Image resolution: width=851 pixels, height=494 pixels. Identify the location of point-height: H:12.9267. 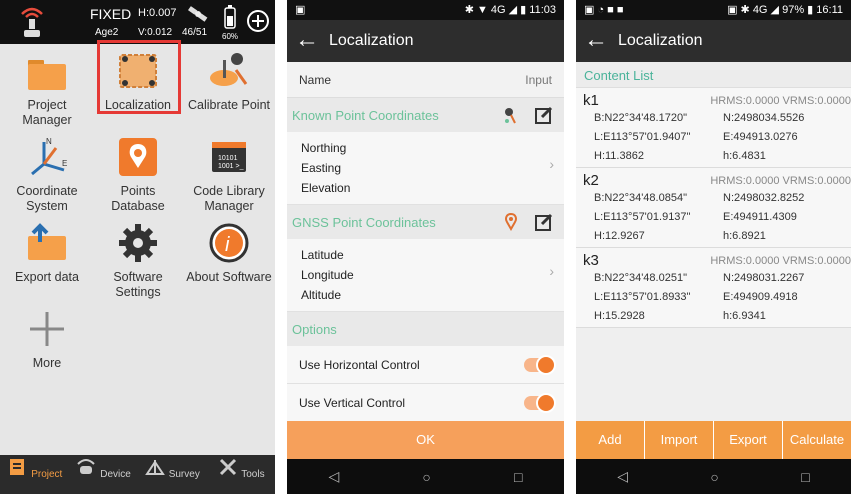
(619, 236).